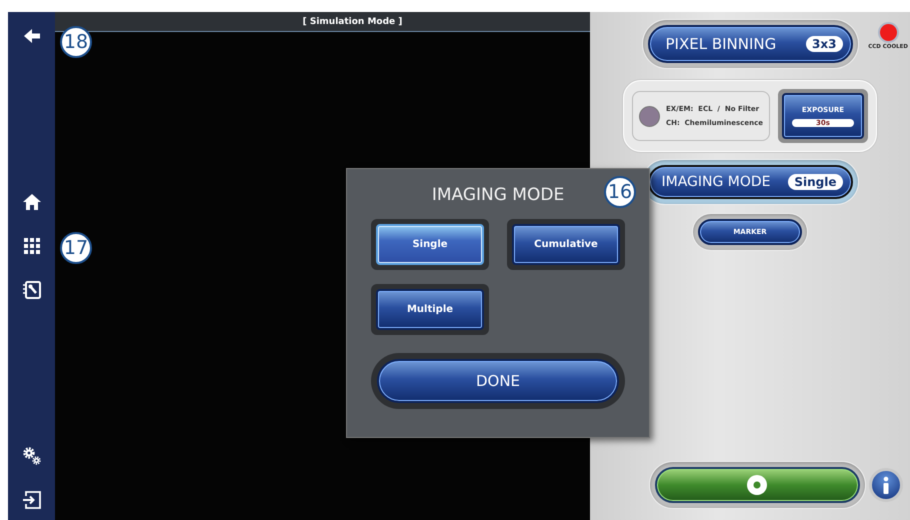  Describe the element at coordinates (32, 290) in the screenshot. I see `wrench-book-icon` at that location.